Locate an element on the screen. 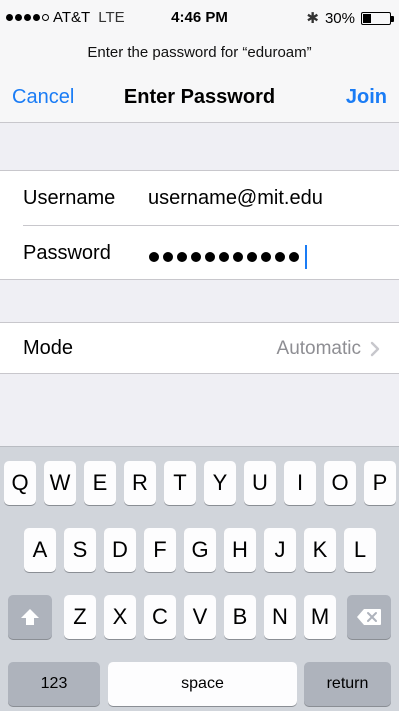  key-v: V is located at coordinates (200, 617).